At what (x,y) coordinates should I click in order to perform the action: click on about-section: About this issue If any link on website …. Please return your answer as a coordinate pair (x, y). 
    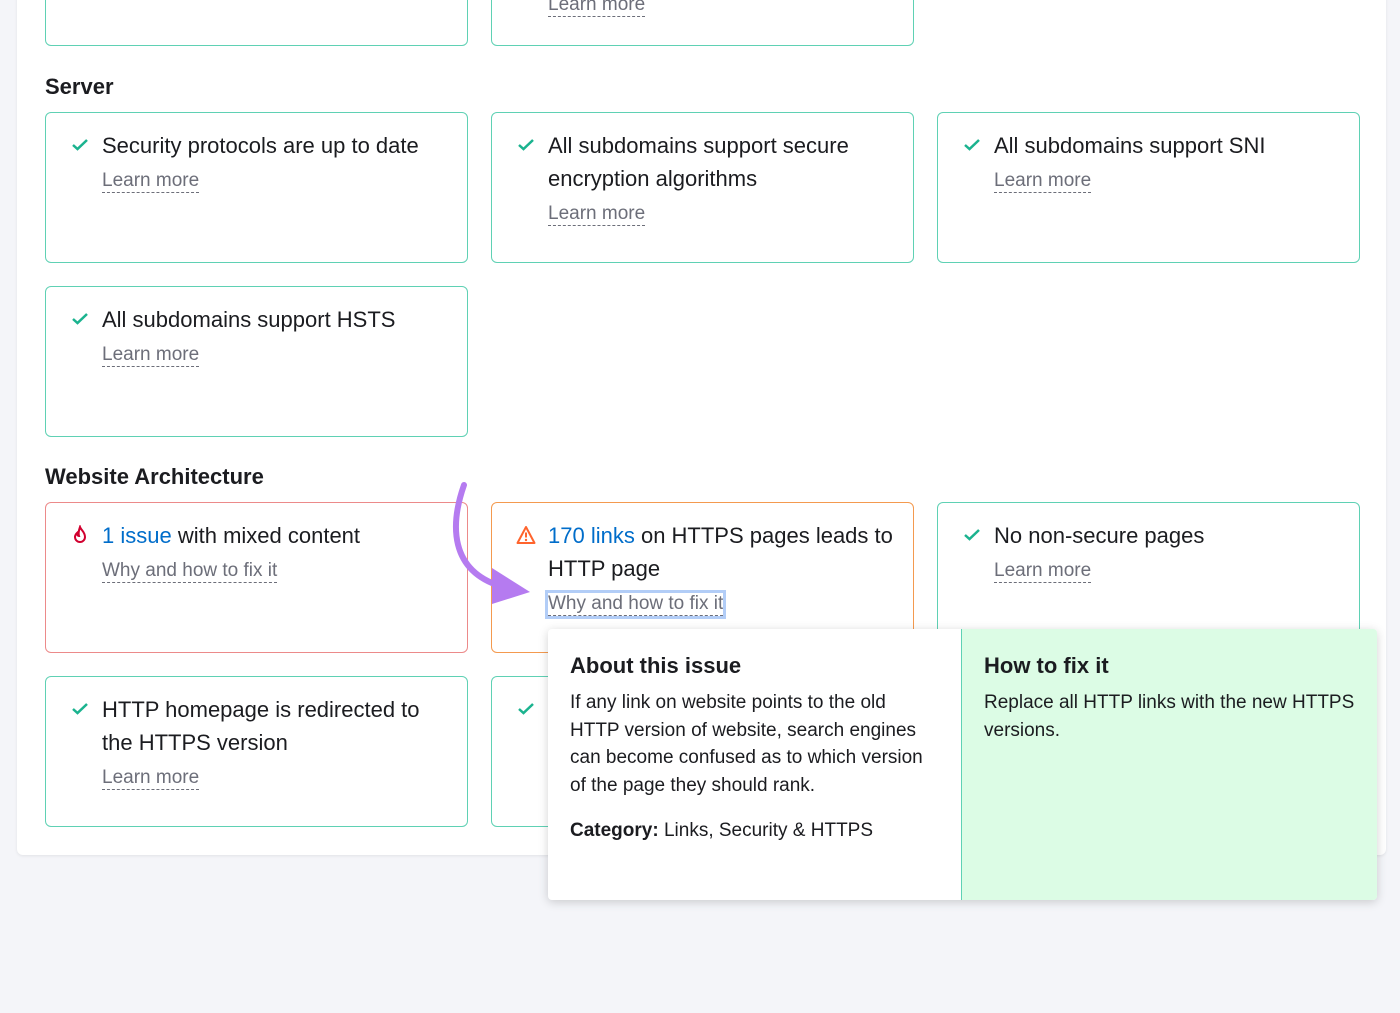
    Looking at the image, I should click on (755, 764).